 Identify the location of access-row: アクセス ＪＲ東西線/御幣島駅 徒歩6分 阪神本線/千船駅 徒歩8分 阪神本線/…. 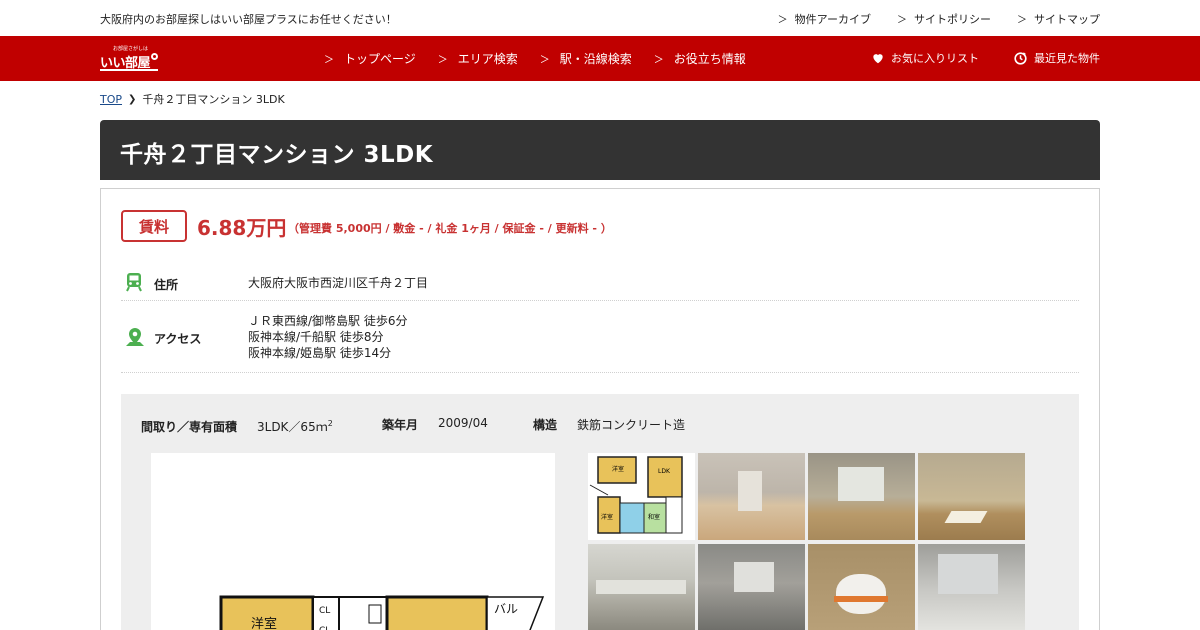
(600, 337).